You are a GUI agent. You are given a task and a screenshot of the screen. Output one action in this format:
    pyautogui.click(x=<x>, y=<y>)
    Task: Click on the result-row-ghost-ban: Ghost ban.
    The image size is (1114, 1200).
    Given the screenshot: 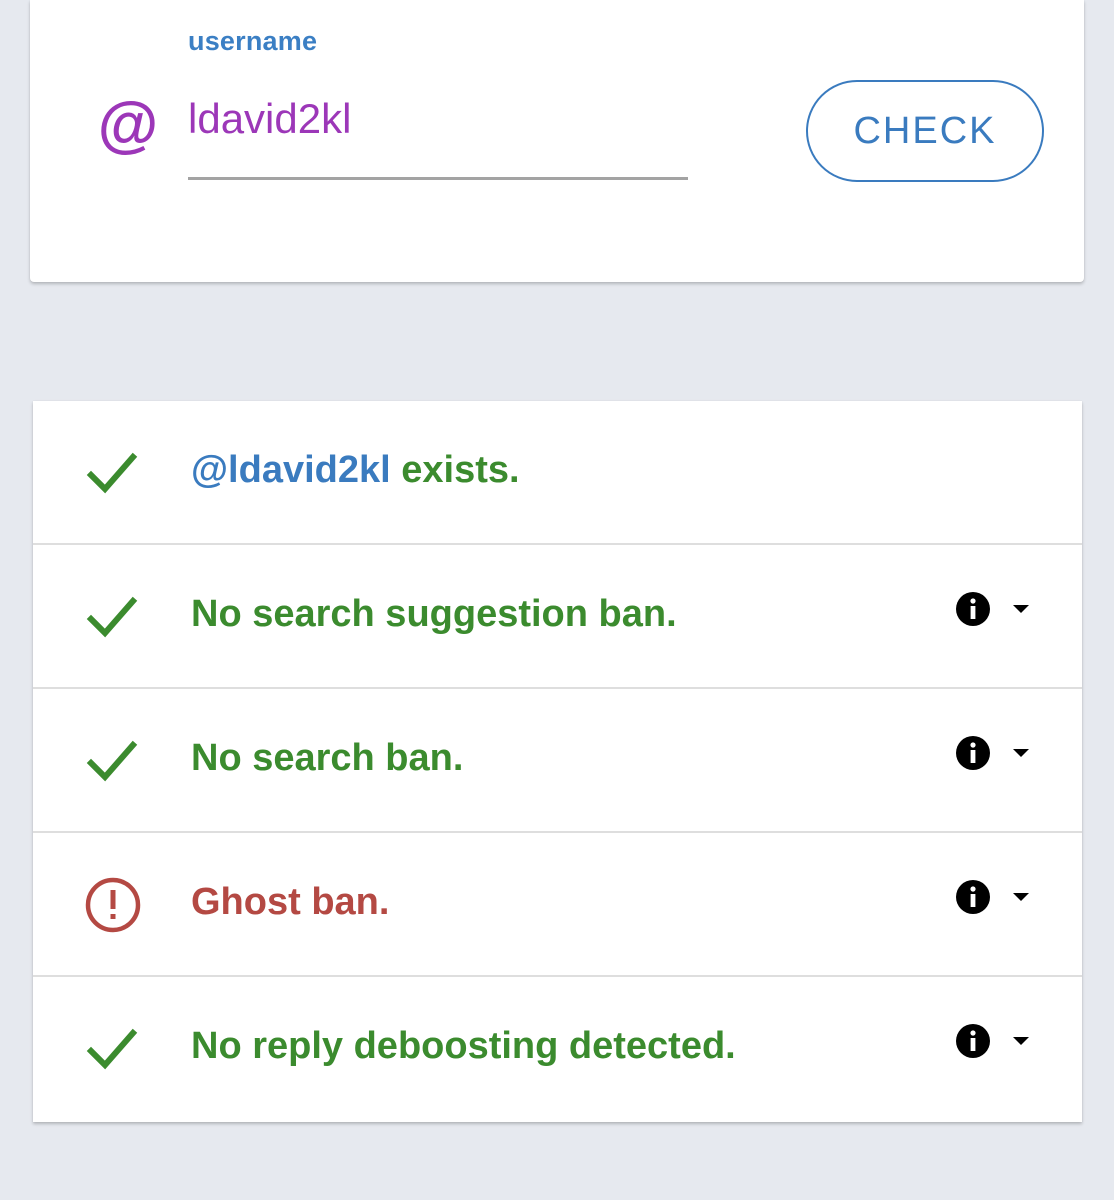 What is the action you would take?
    pyautogui.click(x=557, y=905)
    